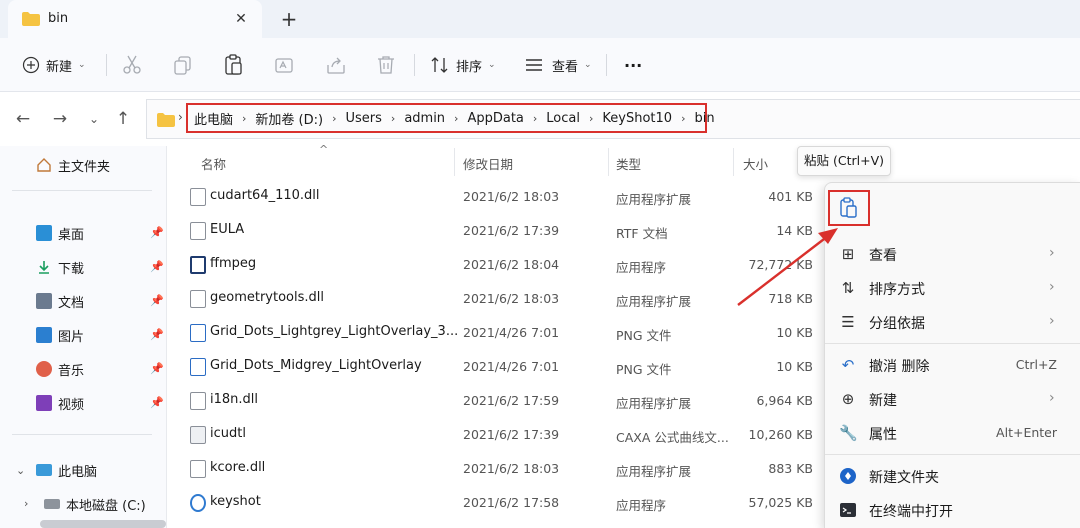 This screenshot has height=528, width=1080. What do you see at coordinates (952, 288) in the screenshot?
I see `menu-item-sort-by: ⇅ 排序方式 ›` at bounding box center [952, 288].